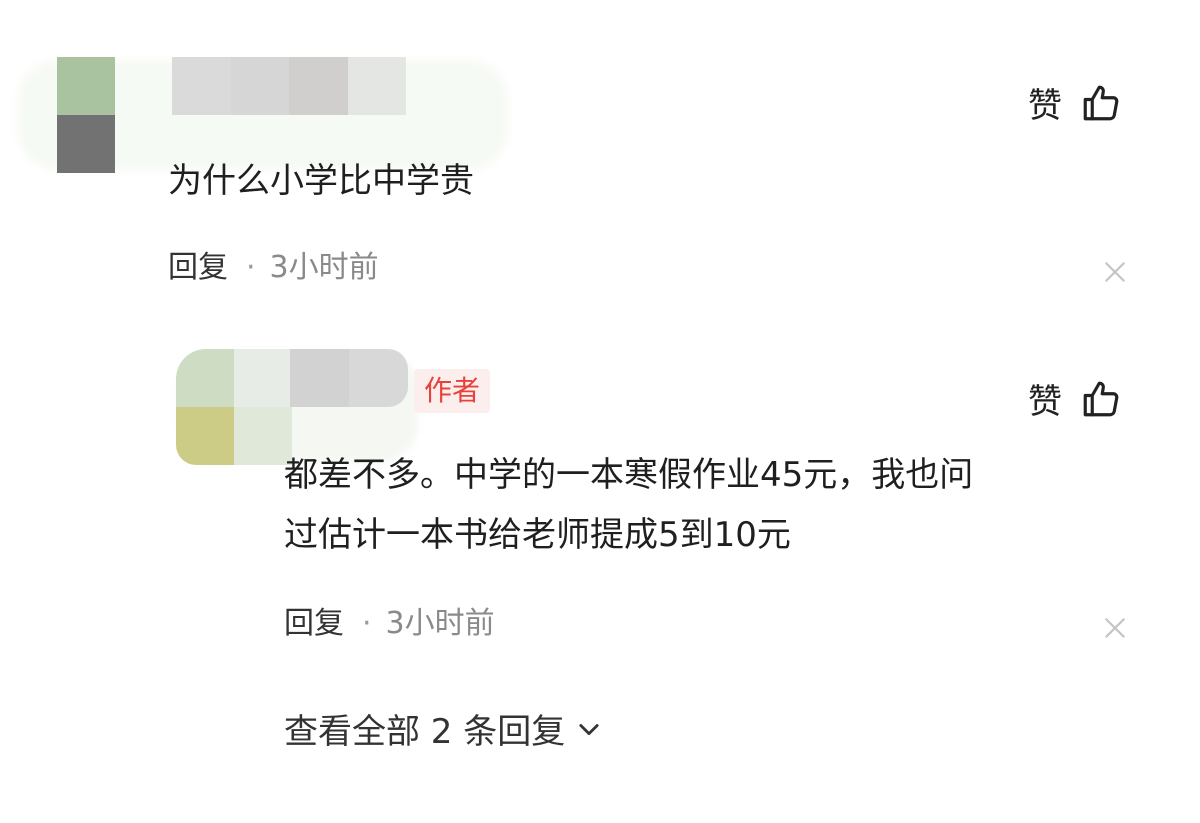 This screenshot has height=823, width=1200. What do you see at coordinates (349, 378) in the screenshot?
I see `reply-username-blurred` at bounding box center [349, 378].